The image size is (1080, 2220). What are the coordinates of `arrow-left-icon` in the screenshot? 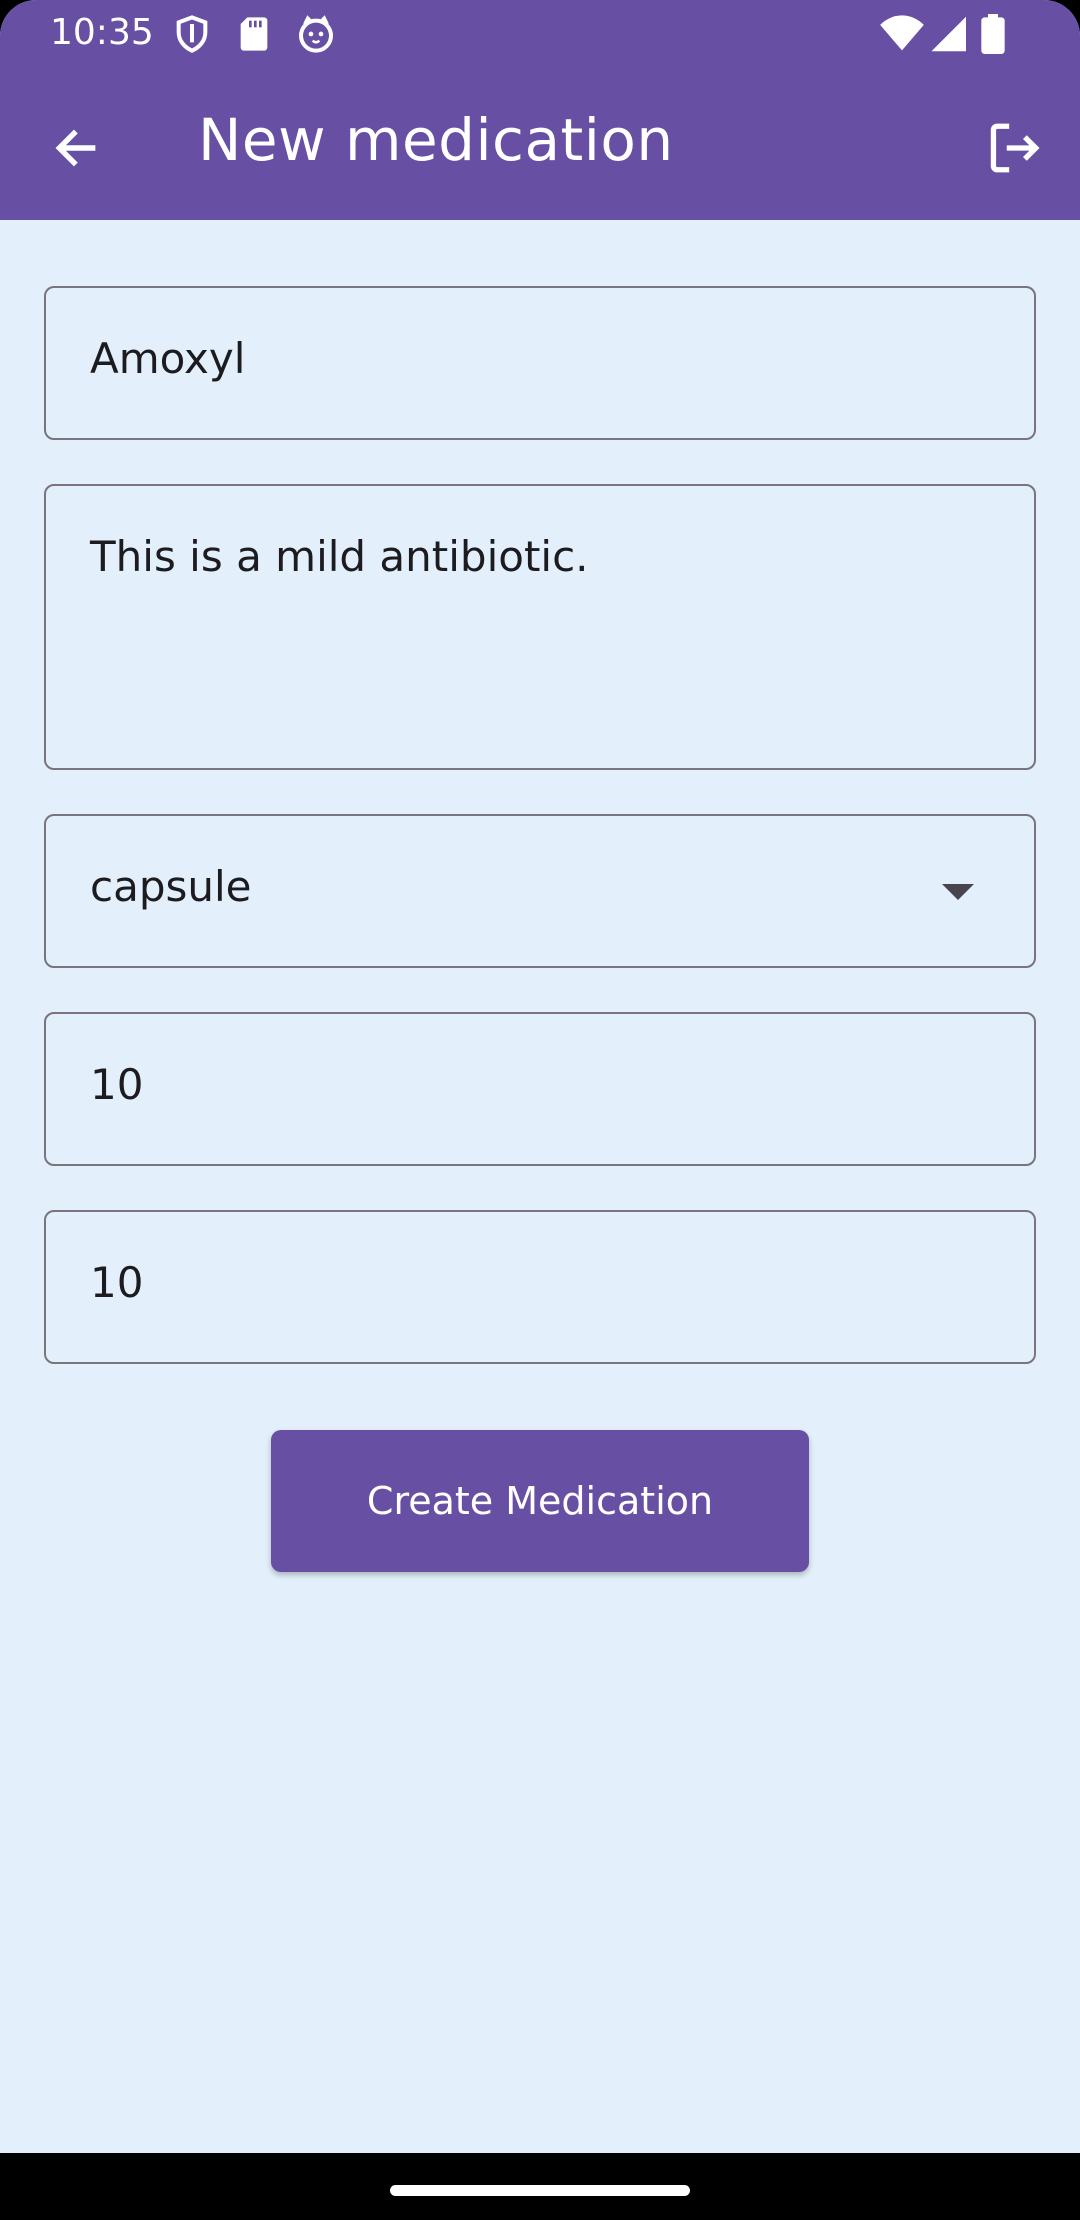 It's located at (76, 150).